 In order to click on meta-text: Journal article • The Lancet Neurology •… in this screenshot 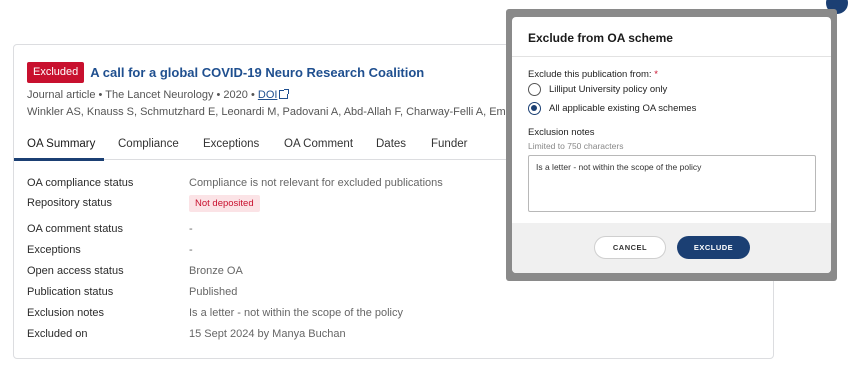, I will do `click(142, 95)`.